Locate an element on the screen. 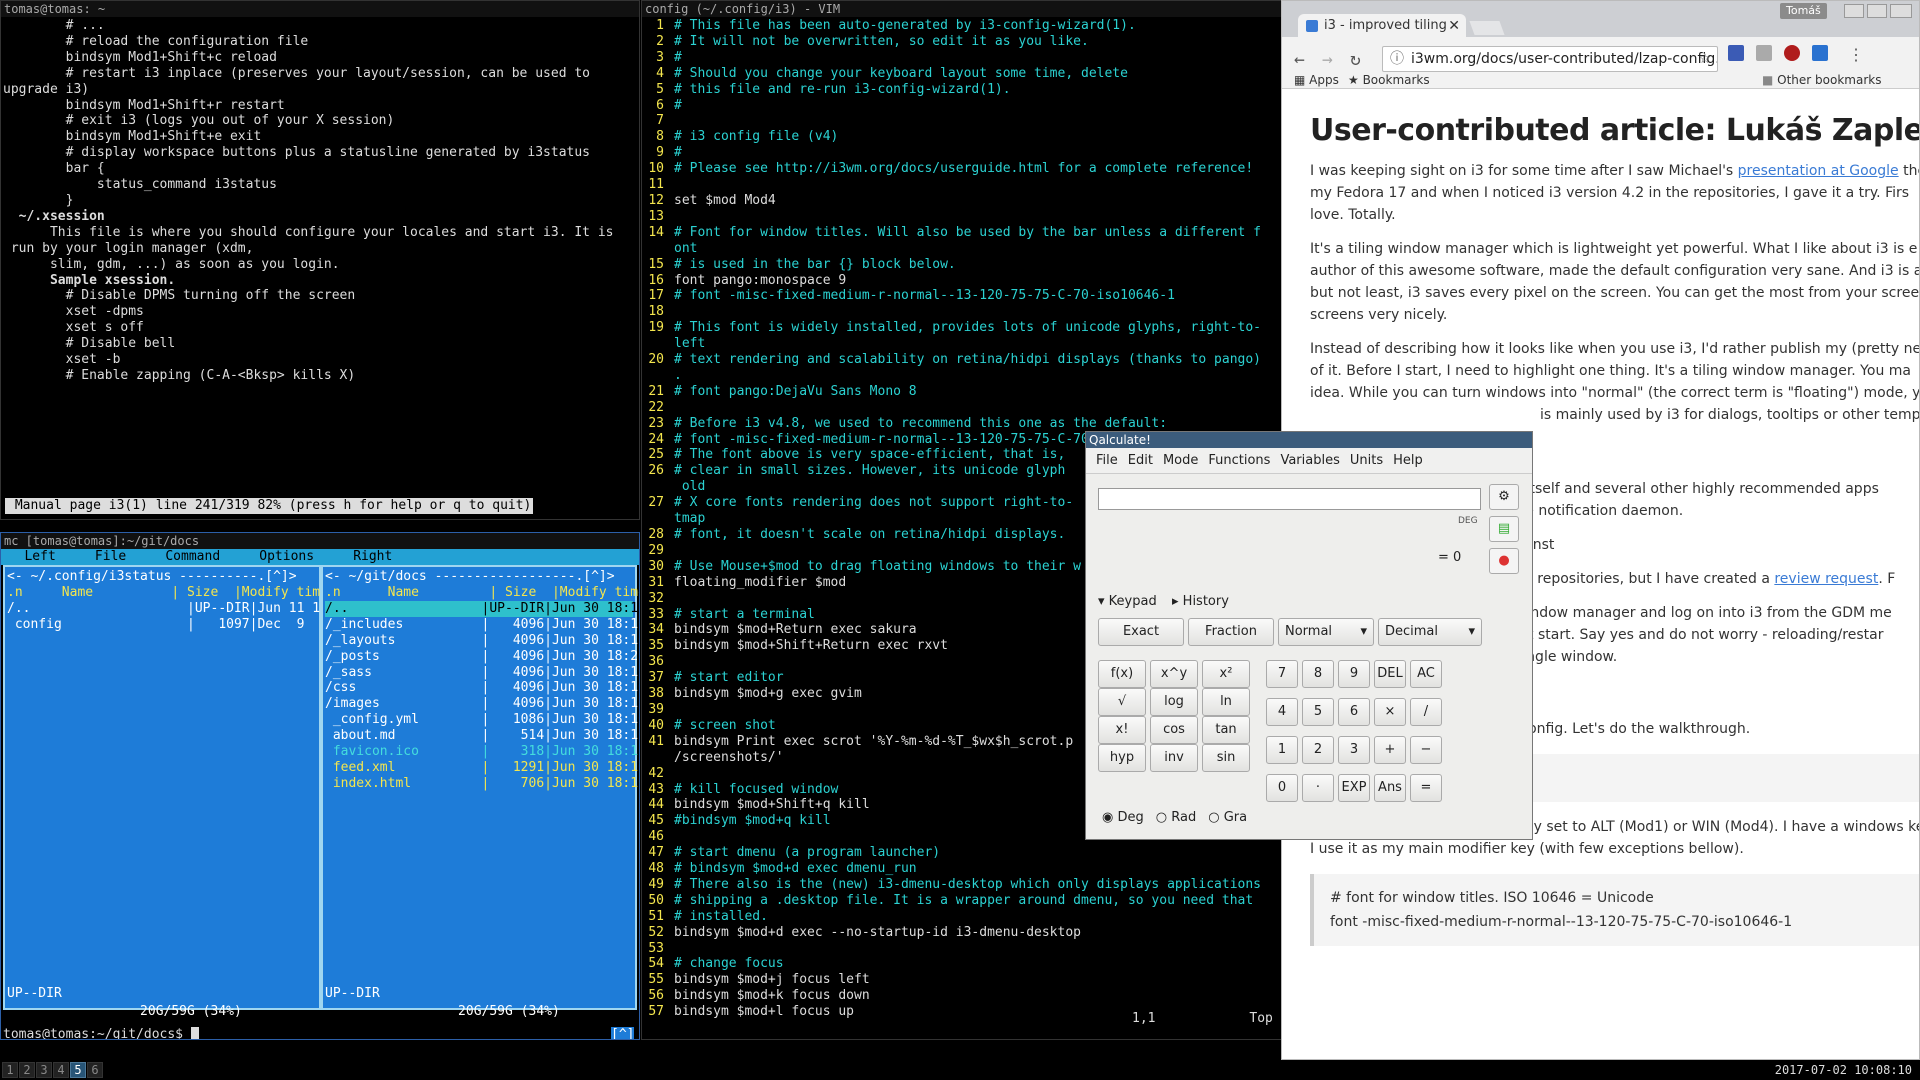 The height and width of the screenshot is (1080, 1920). file-row: _config.yml | 1086|Jun 30 18:16 is located at coordinates (482, 720).